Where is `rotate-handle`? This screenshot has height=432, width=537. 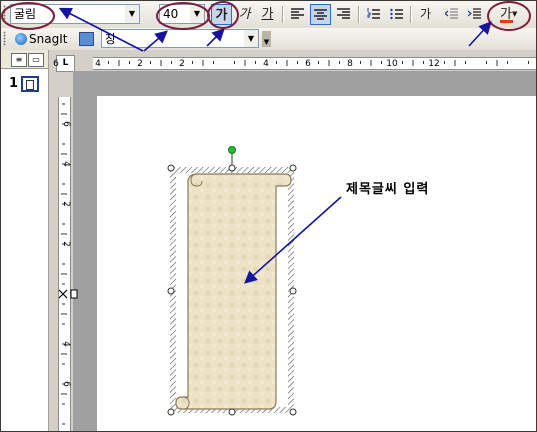 rotate-handle is located at coordinates (232, 150).